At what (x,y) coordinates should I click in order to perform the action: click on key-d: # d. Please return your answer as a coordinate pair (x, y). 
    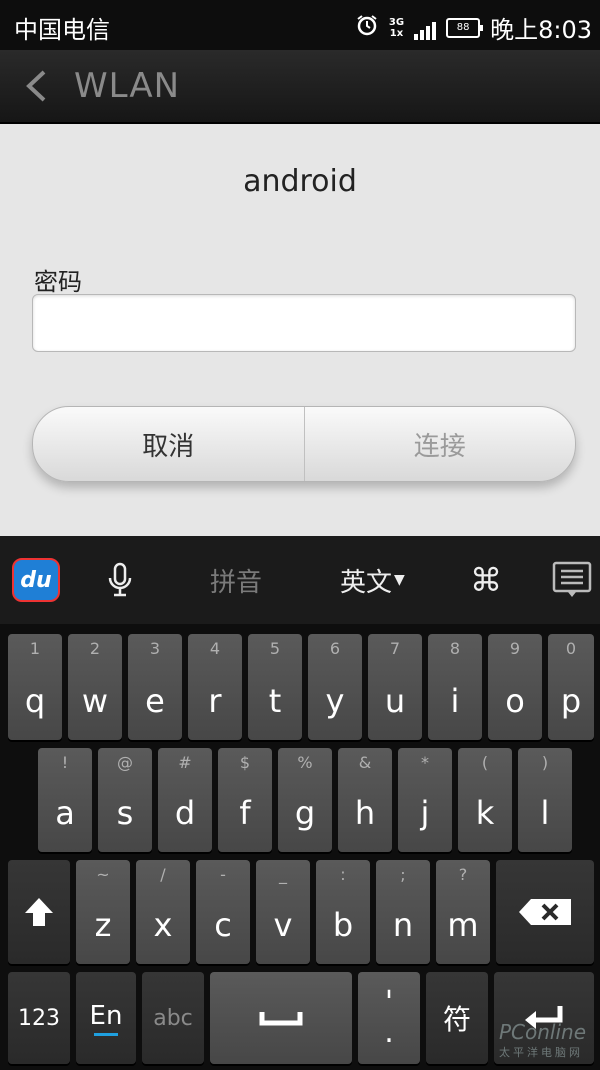
    Looking at the image, I should click on (185, 800).